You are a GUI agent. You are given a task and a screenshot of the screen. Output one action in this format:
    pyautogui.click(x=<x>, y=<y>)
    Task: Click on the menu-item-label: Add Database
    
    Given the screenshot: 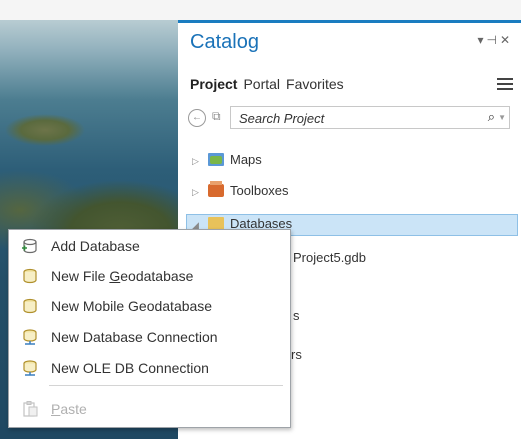 What is the action you would take?
    pyautogui.click(x=95, y=246)
    